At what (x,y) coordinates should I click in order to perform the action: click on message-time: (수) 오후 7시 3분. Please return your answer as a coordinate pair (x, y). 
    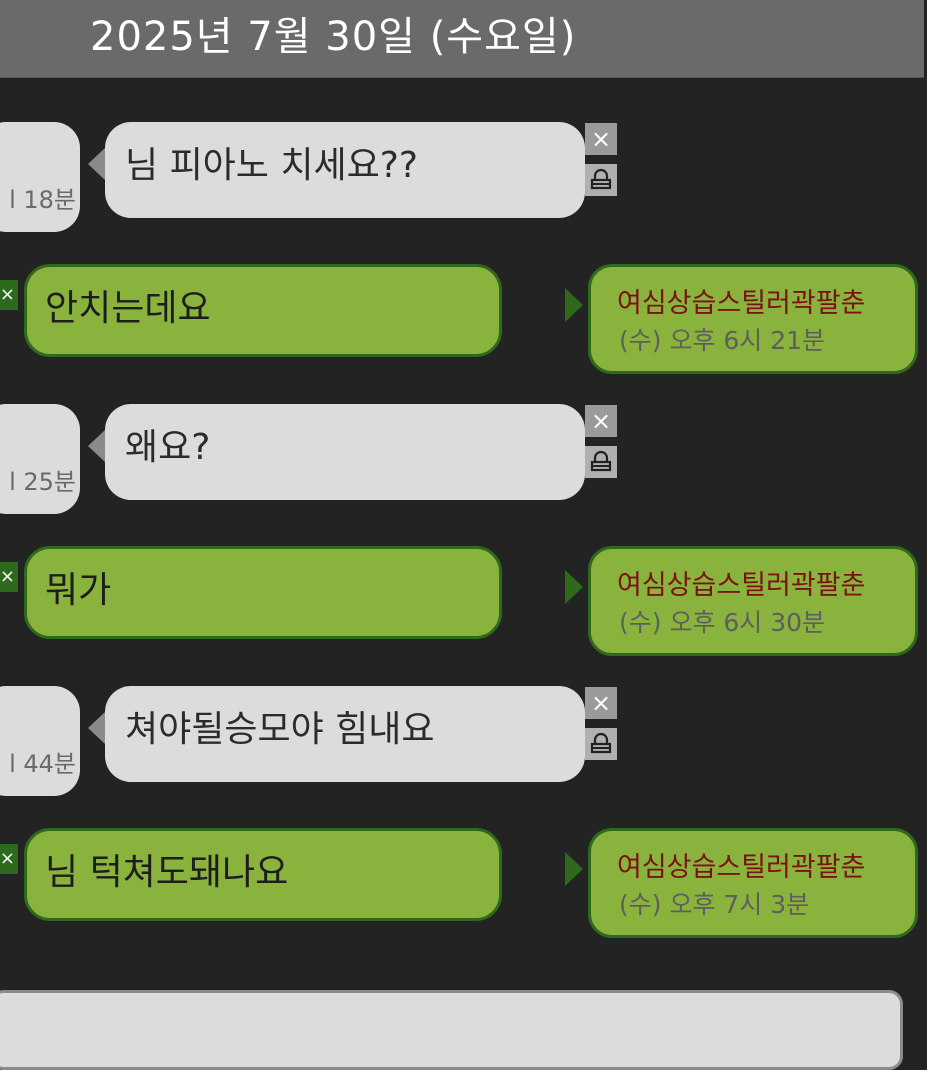
    Looking at the image, I should click on (714, 904).